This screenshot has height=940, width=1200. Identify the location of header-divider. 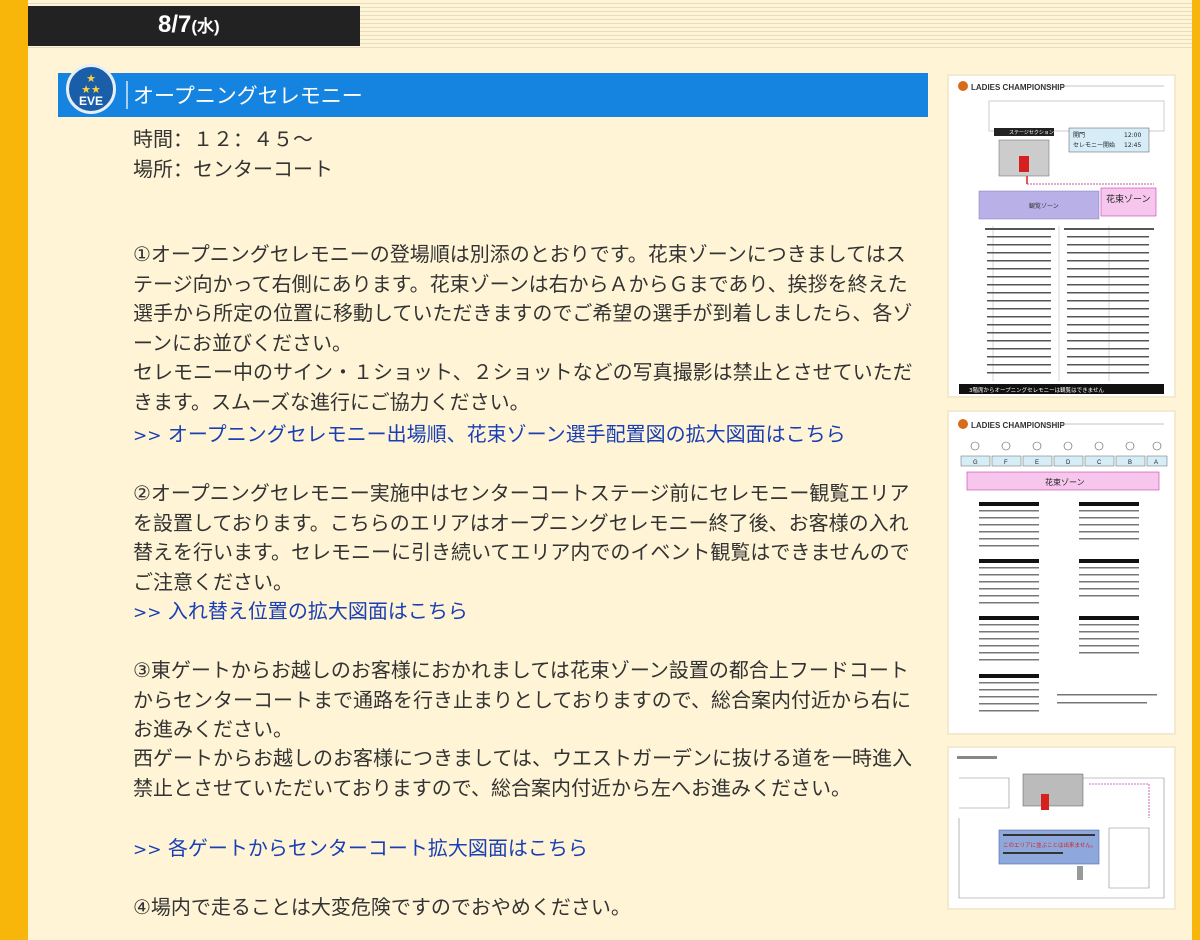
(127, 95).